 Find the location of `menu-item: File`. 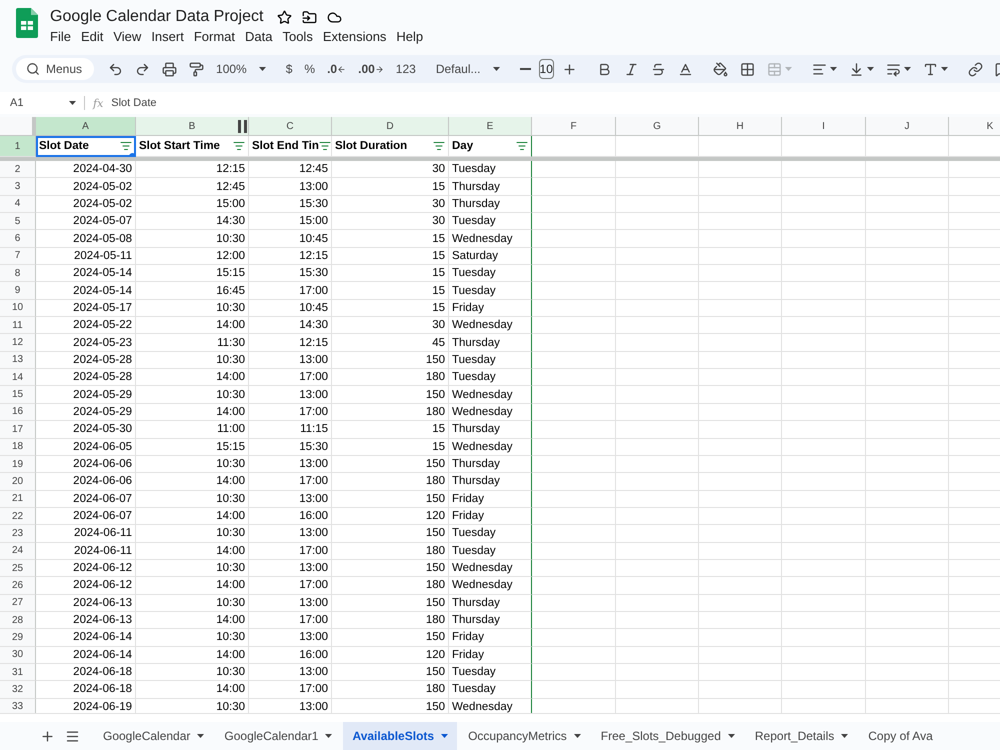

menu-item: File is located at coordinates (63, 36).